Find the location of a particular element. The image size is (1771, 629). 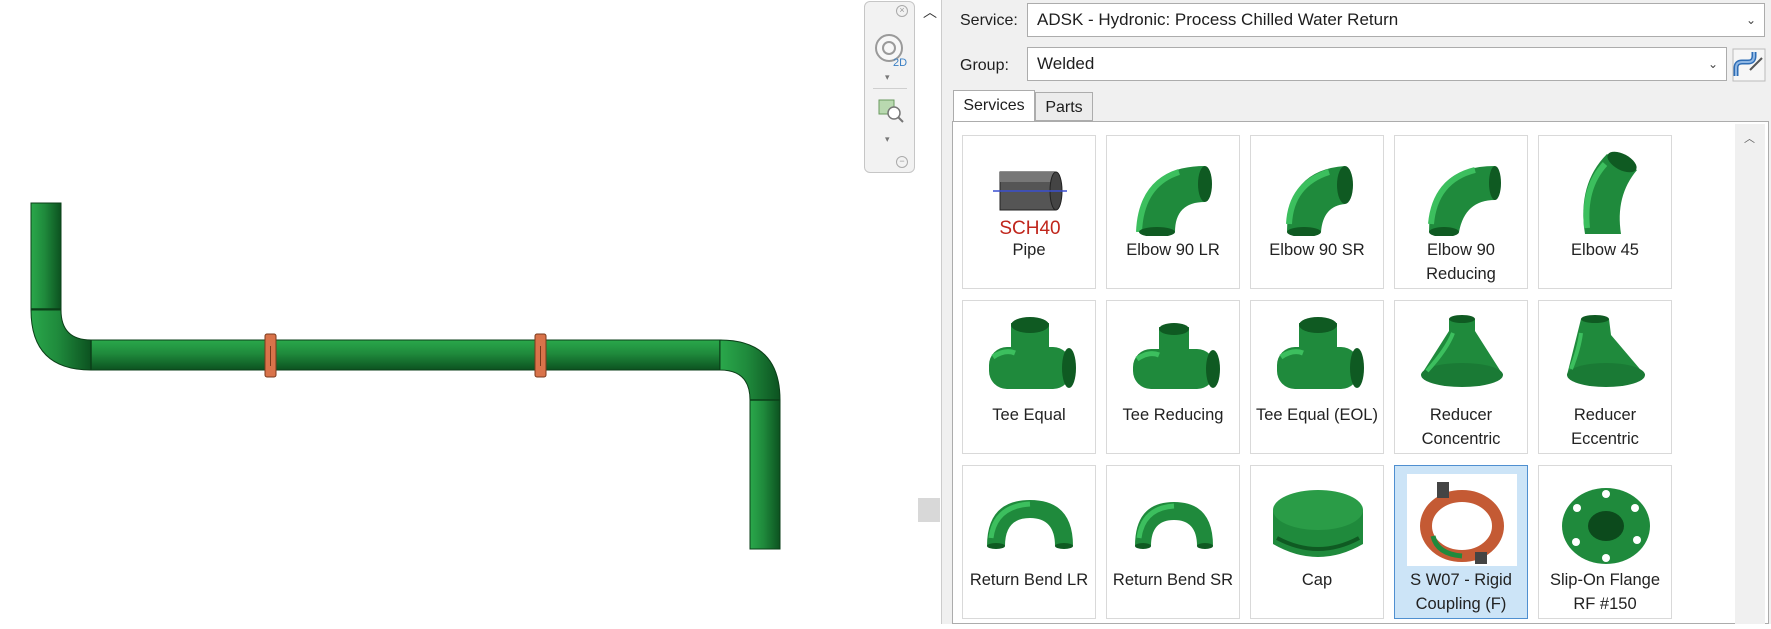

part-label: Tee Reducing is located at coordinates (1173, 415).